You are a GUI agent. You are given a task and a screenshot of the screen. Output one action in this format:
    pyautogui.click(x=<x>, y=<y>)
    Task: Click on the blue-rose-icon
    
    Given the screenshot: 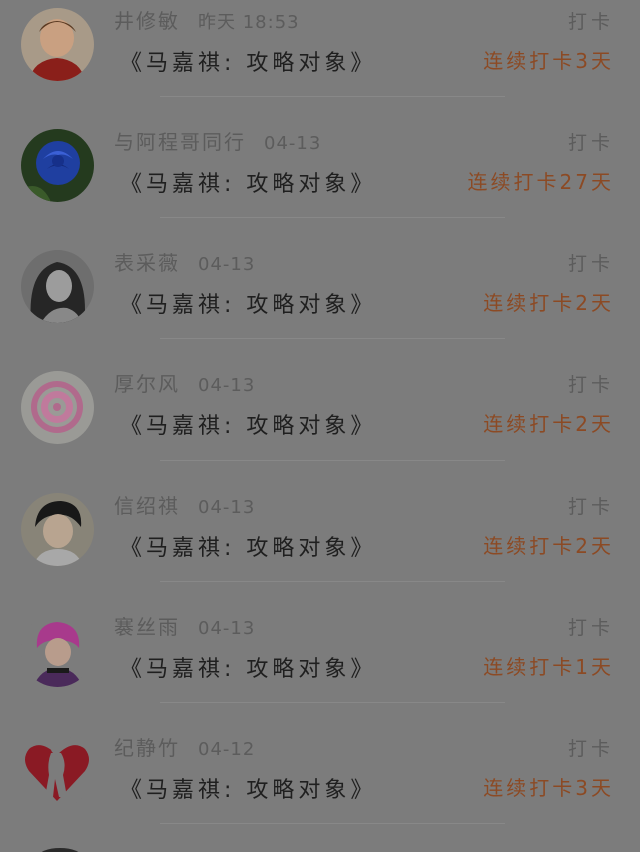 What is the action you would take?
    pyautogui.click(x=57, y=165)
    